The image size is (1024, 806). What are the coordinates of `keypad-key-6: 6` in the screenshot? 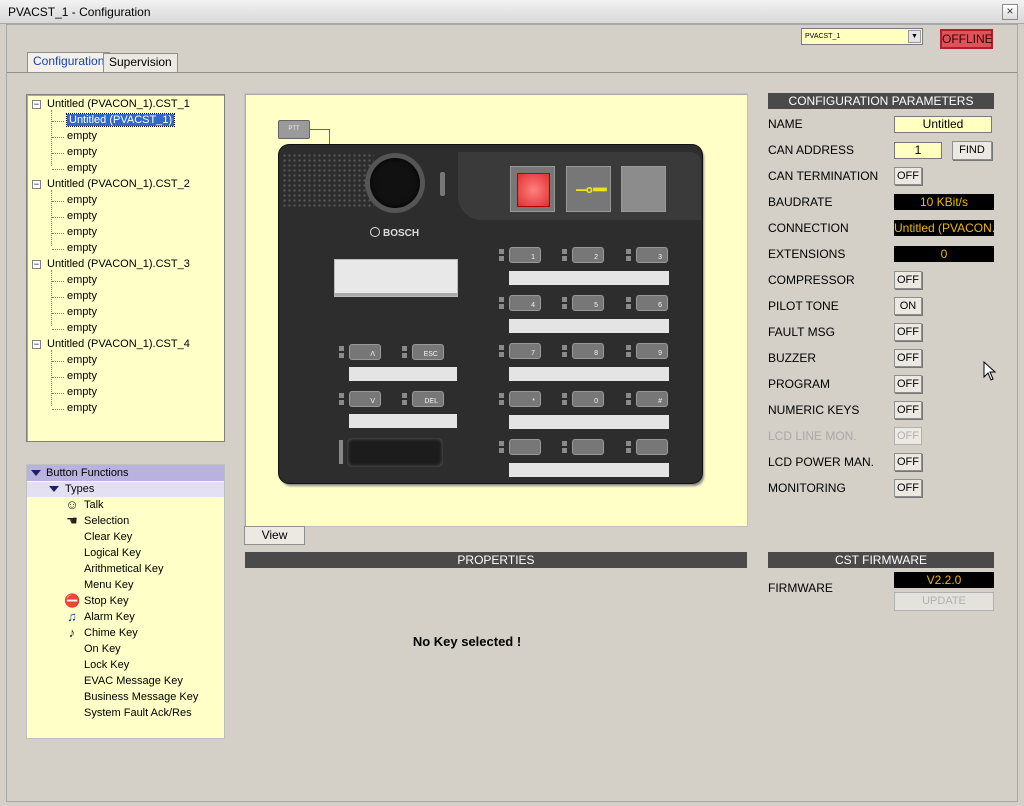 It's located at (652, 303).